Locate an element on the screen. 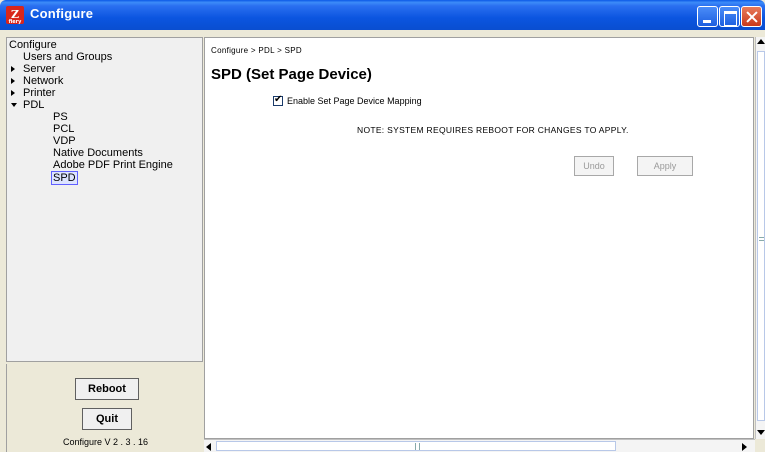  tree-root-configure: Configure is located at coordinates (33, 45).